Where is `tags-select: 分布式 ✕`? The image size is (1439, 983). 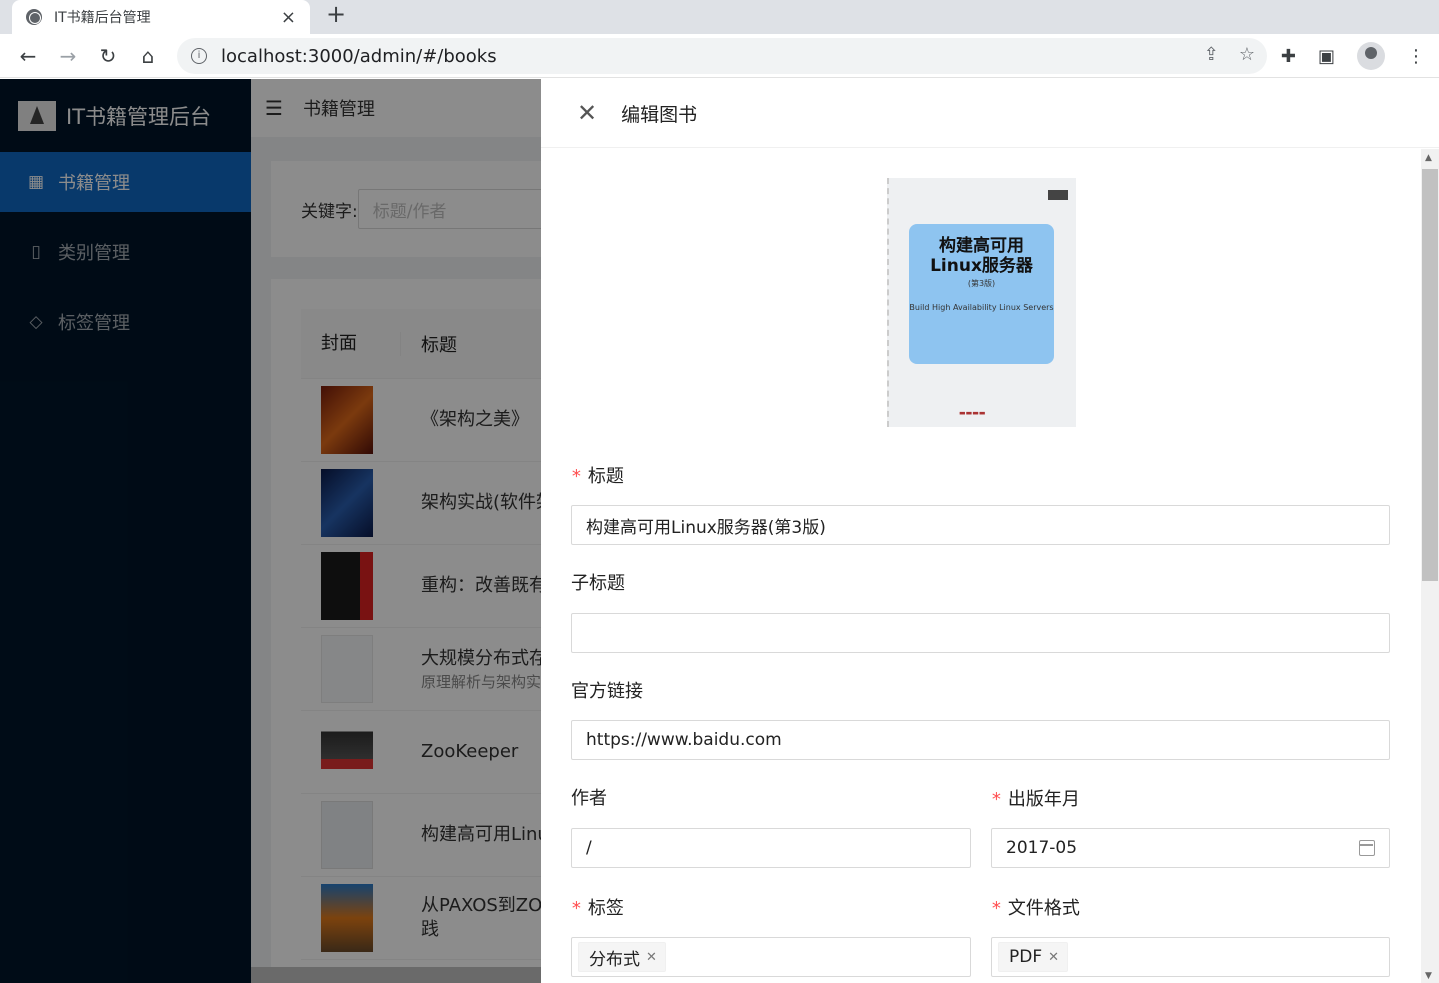 tags-select: 分布式 ✕ is located at coordinates (771, 957).